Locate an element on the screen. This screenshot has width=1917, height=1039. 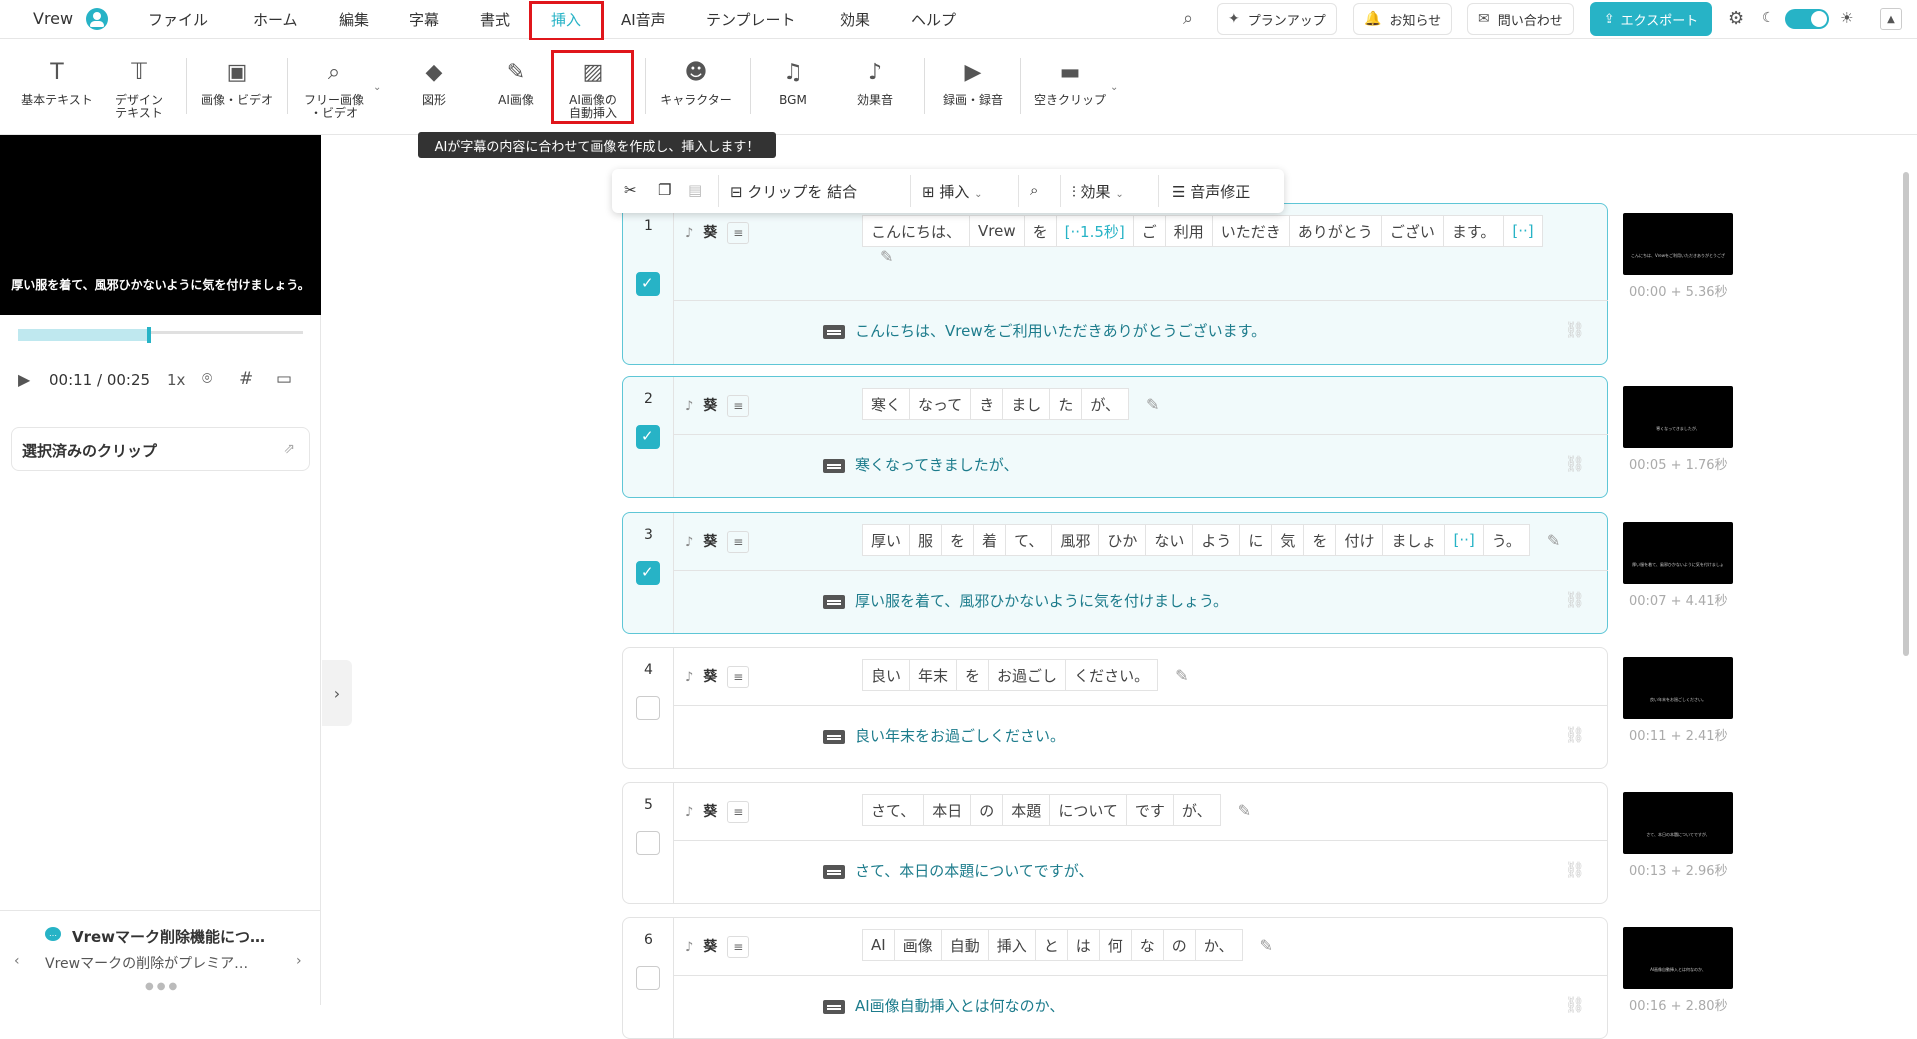
word-token: き is located at coordinates (987, 404).